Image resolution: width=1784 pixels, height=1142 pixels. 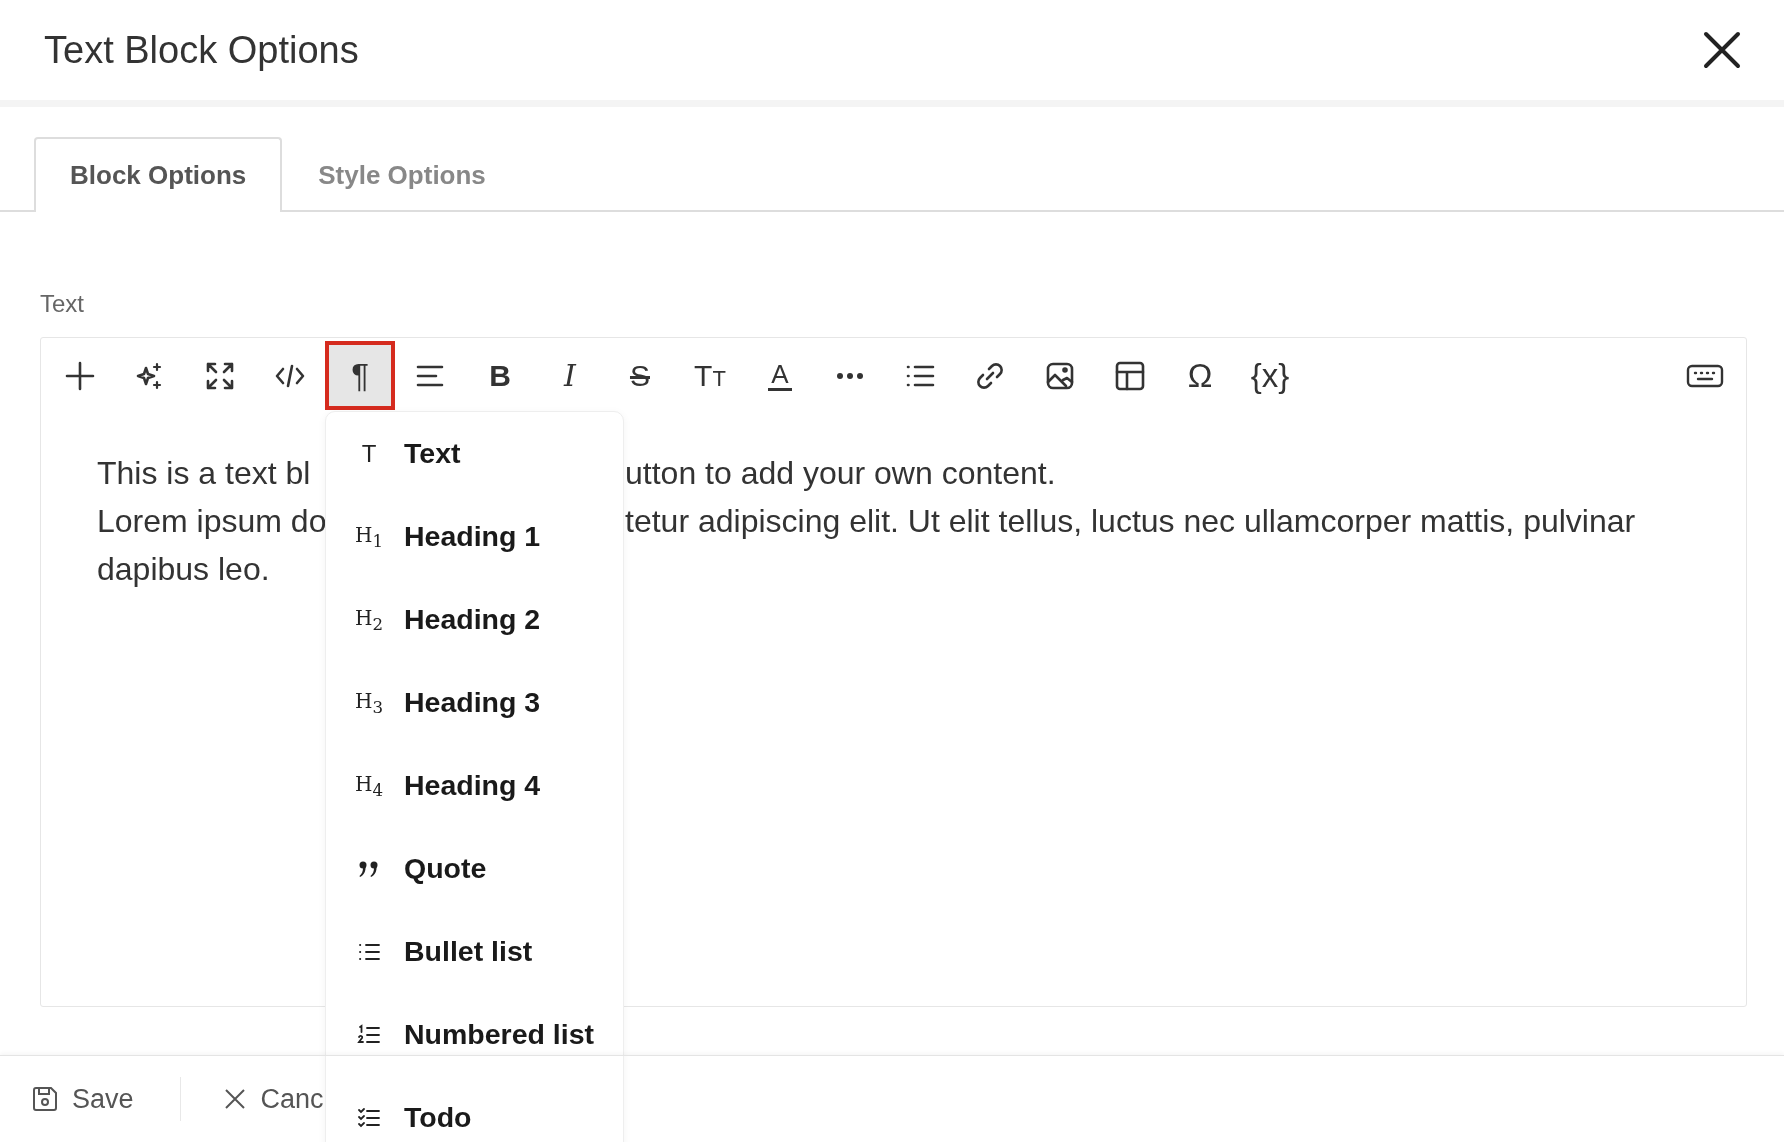 What do you see at coordinates (402, 174) in the screenshot?
I see `tab: Style Options` at bounding box center [402, 174].